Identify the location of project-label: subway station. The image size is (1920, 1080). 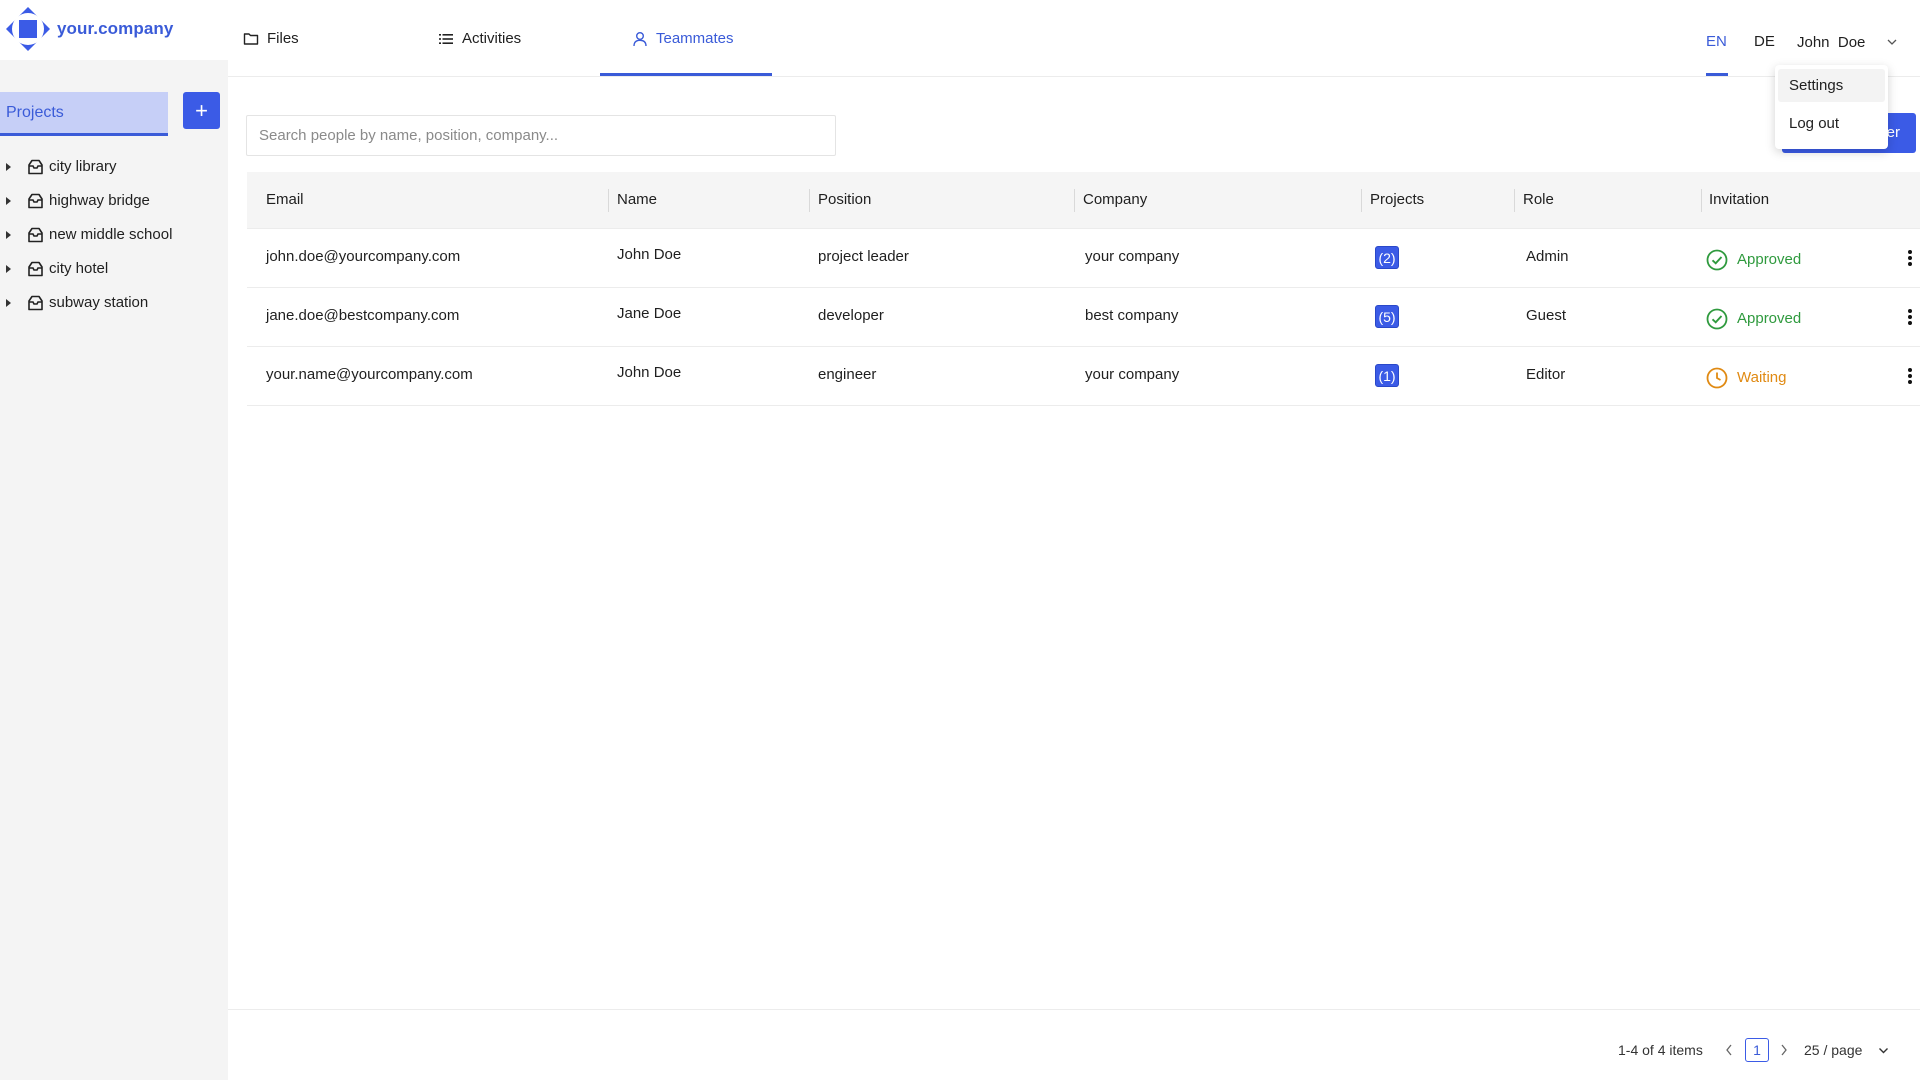
(99, 302).